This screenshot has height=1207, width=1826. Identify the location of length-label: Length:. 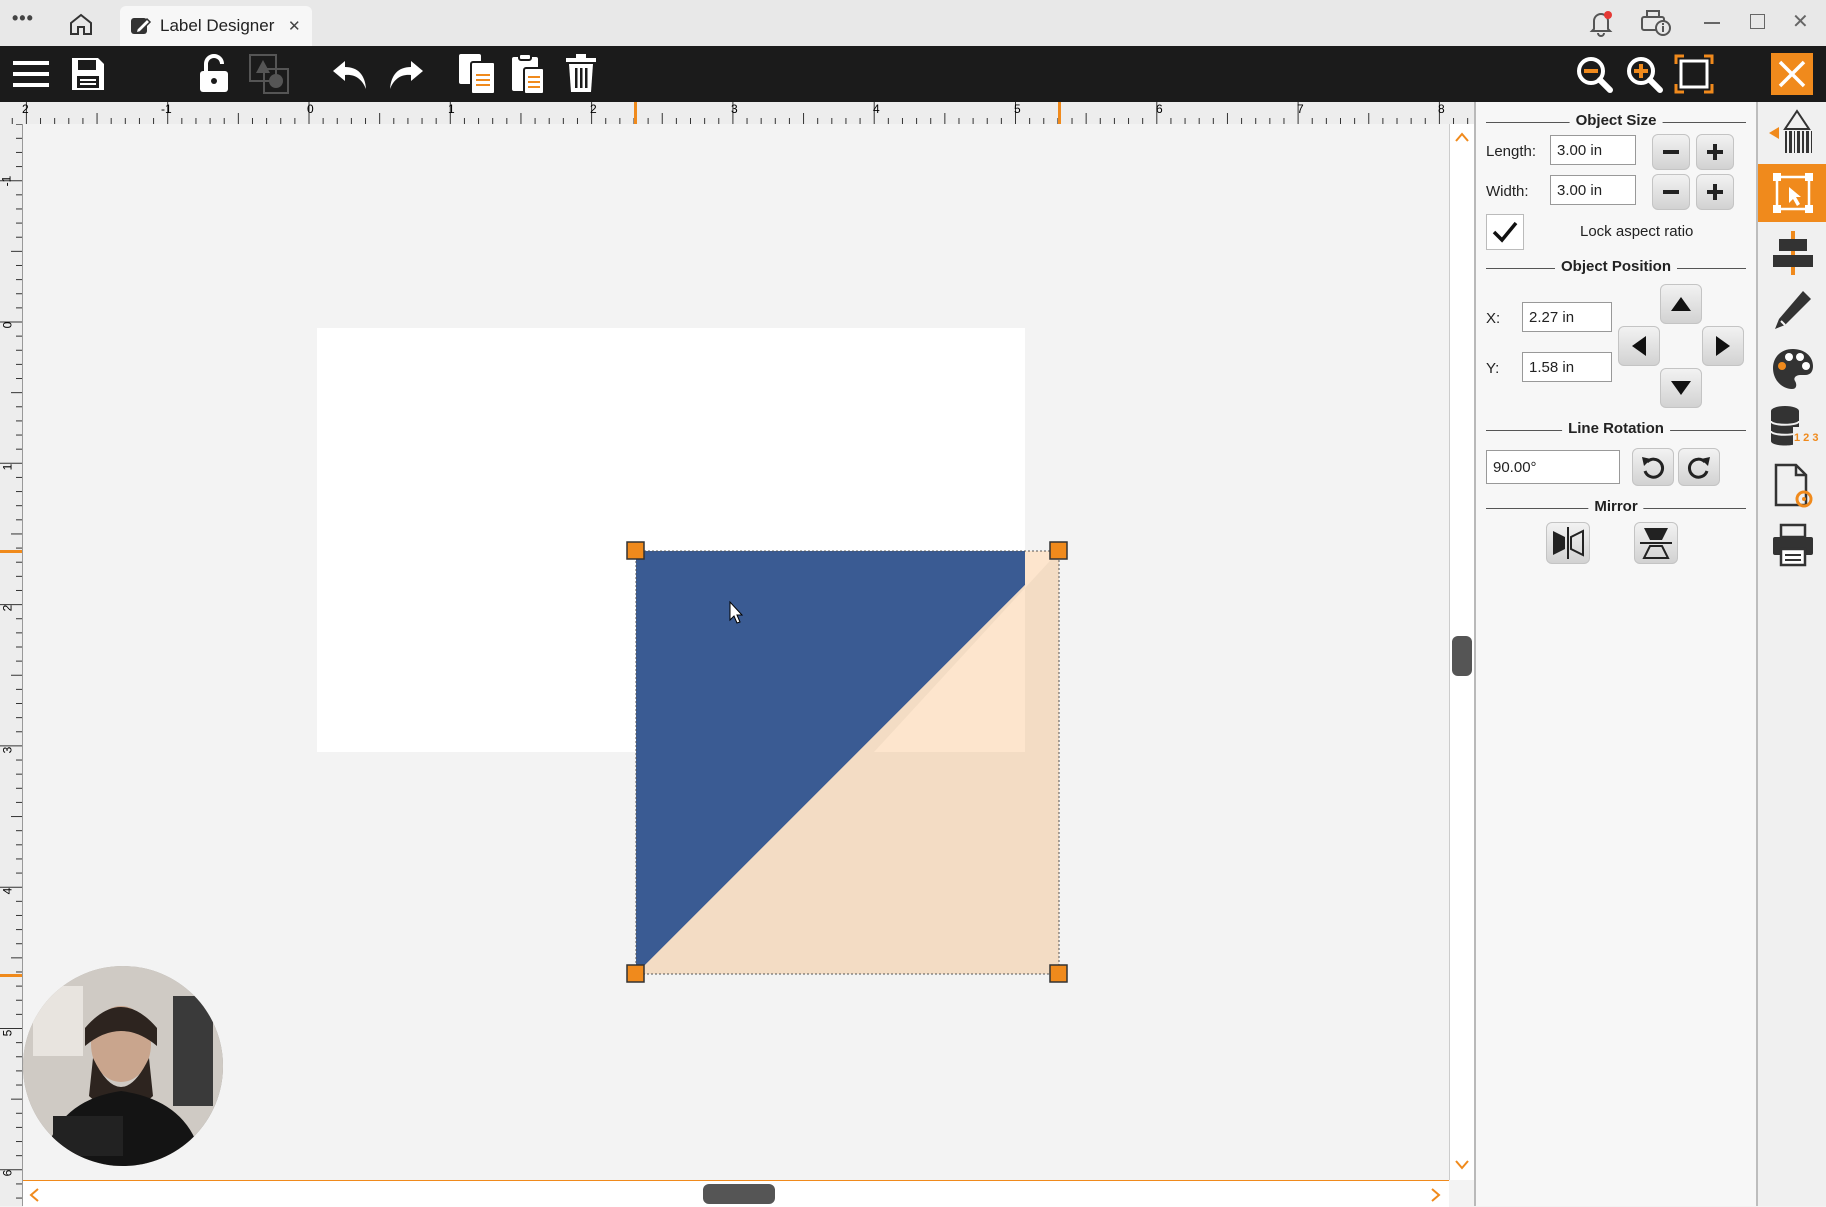
(1511, 151).